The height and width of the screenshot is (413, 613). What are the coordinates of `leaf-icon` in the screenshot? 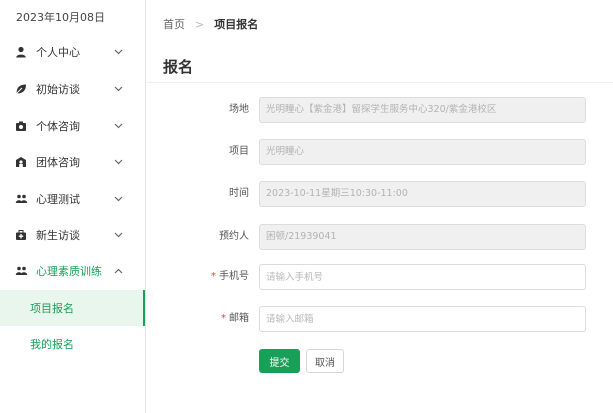 It's located at (21, 89).